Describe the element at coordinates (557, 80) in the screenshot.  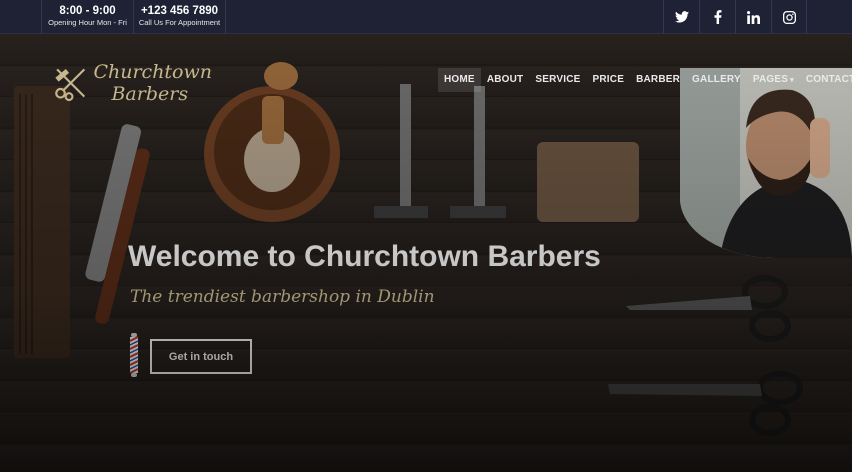
I see `nav-service: SERVICE` at that location.